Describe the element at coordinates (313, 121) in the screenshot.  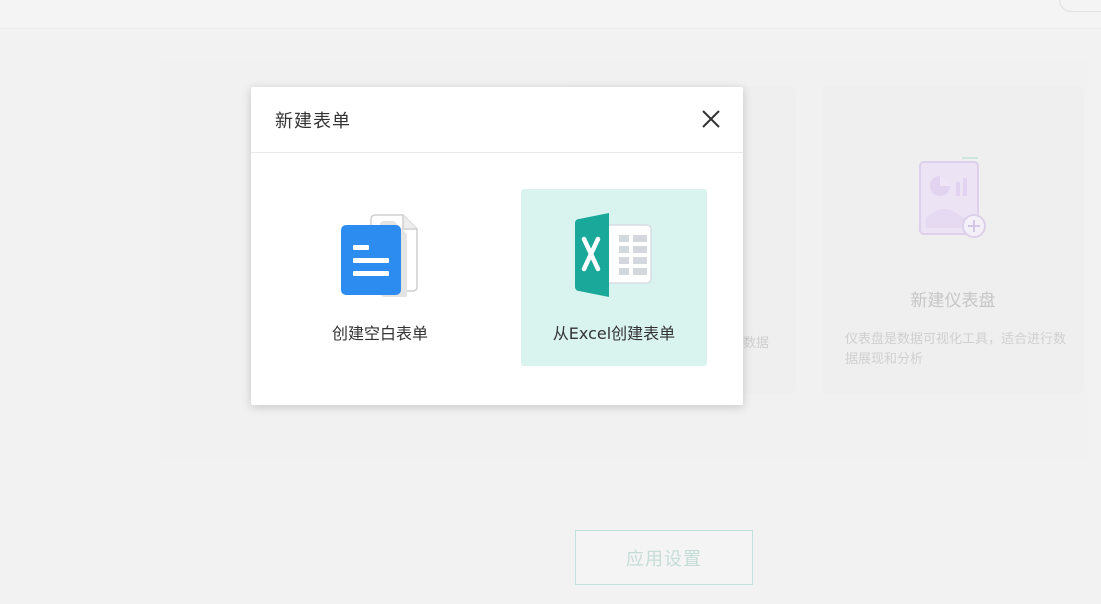
I see `dialog-title: 新建表单` at that location.